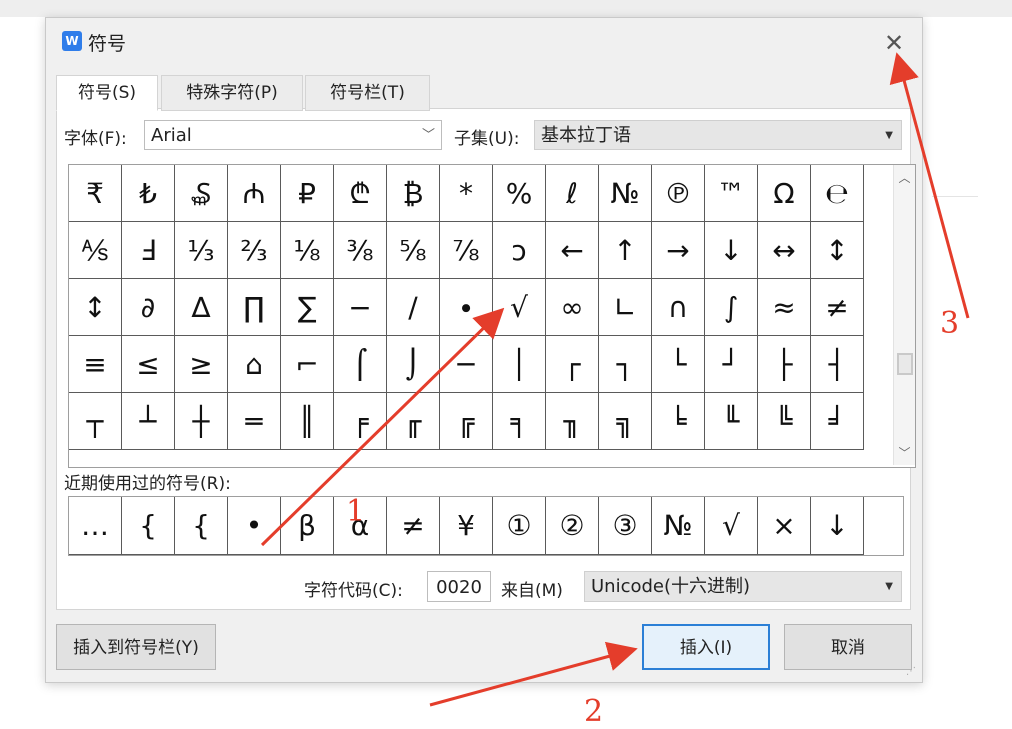  I want to click on recent-symbol-cell: β, so click(307, 526).